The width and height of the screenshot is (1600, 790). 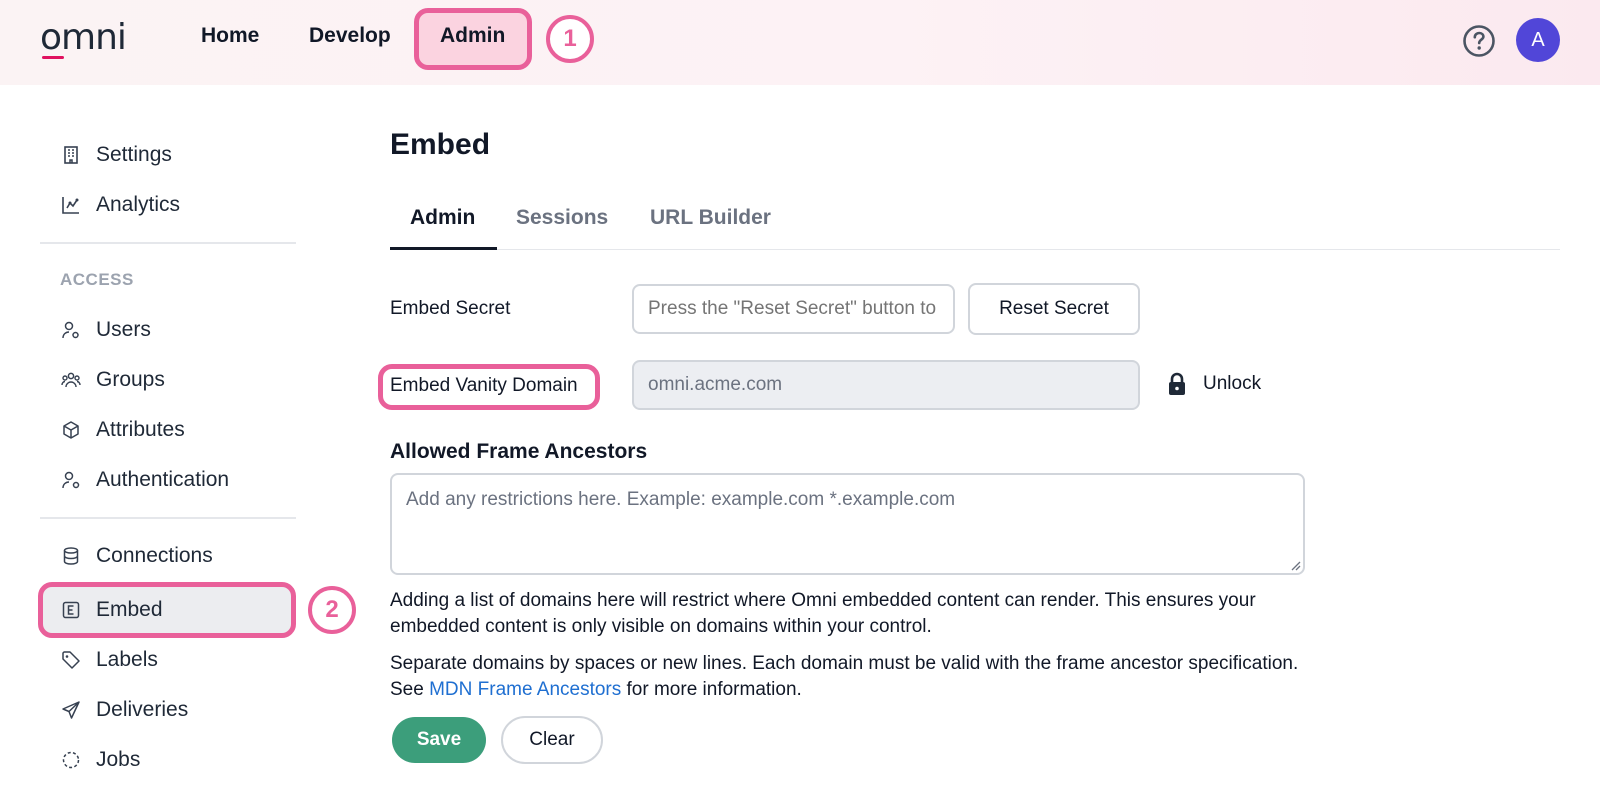 What do you see at coordinates (440, 144) in the screenshot?
I see `page-title: Embed` at bounding box center [440, 144].